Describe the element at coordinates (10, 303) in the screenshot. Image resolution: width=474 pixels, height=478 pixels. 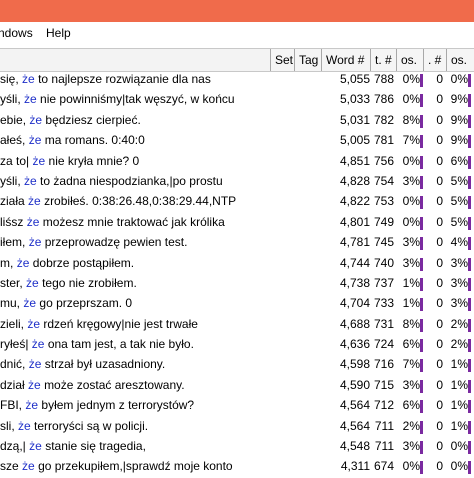
I see `left-context: mu,` at that location.